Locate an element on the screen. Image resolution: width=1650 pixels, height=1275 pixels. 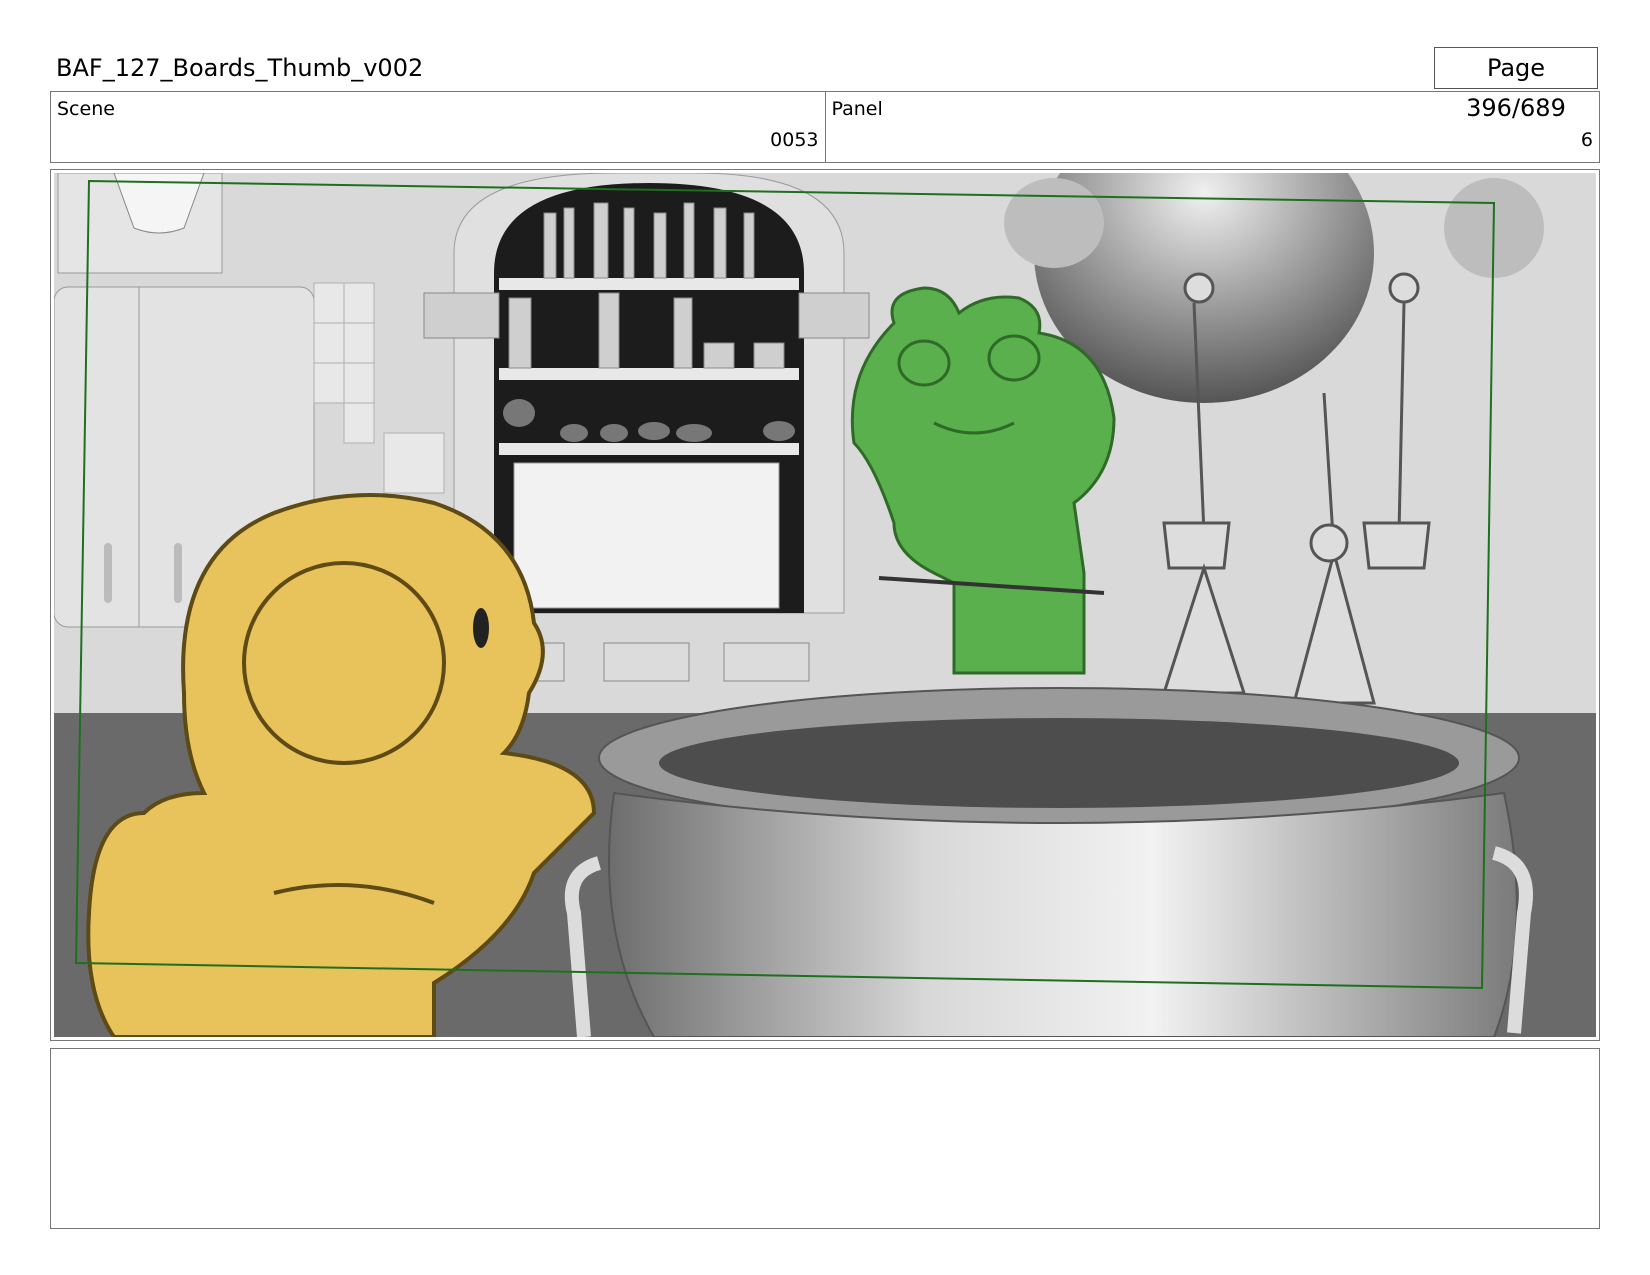
notes-area is located at coordinates (825, 1138).